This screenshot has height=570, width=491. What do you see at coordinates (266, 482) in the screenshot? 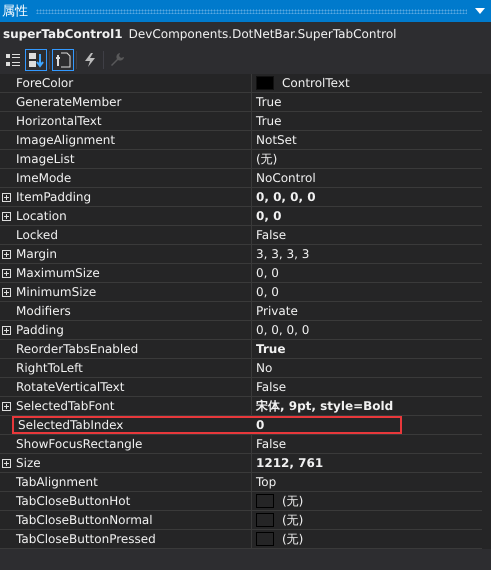
I see `property-value: Top` at bounding box center [266, 482].